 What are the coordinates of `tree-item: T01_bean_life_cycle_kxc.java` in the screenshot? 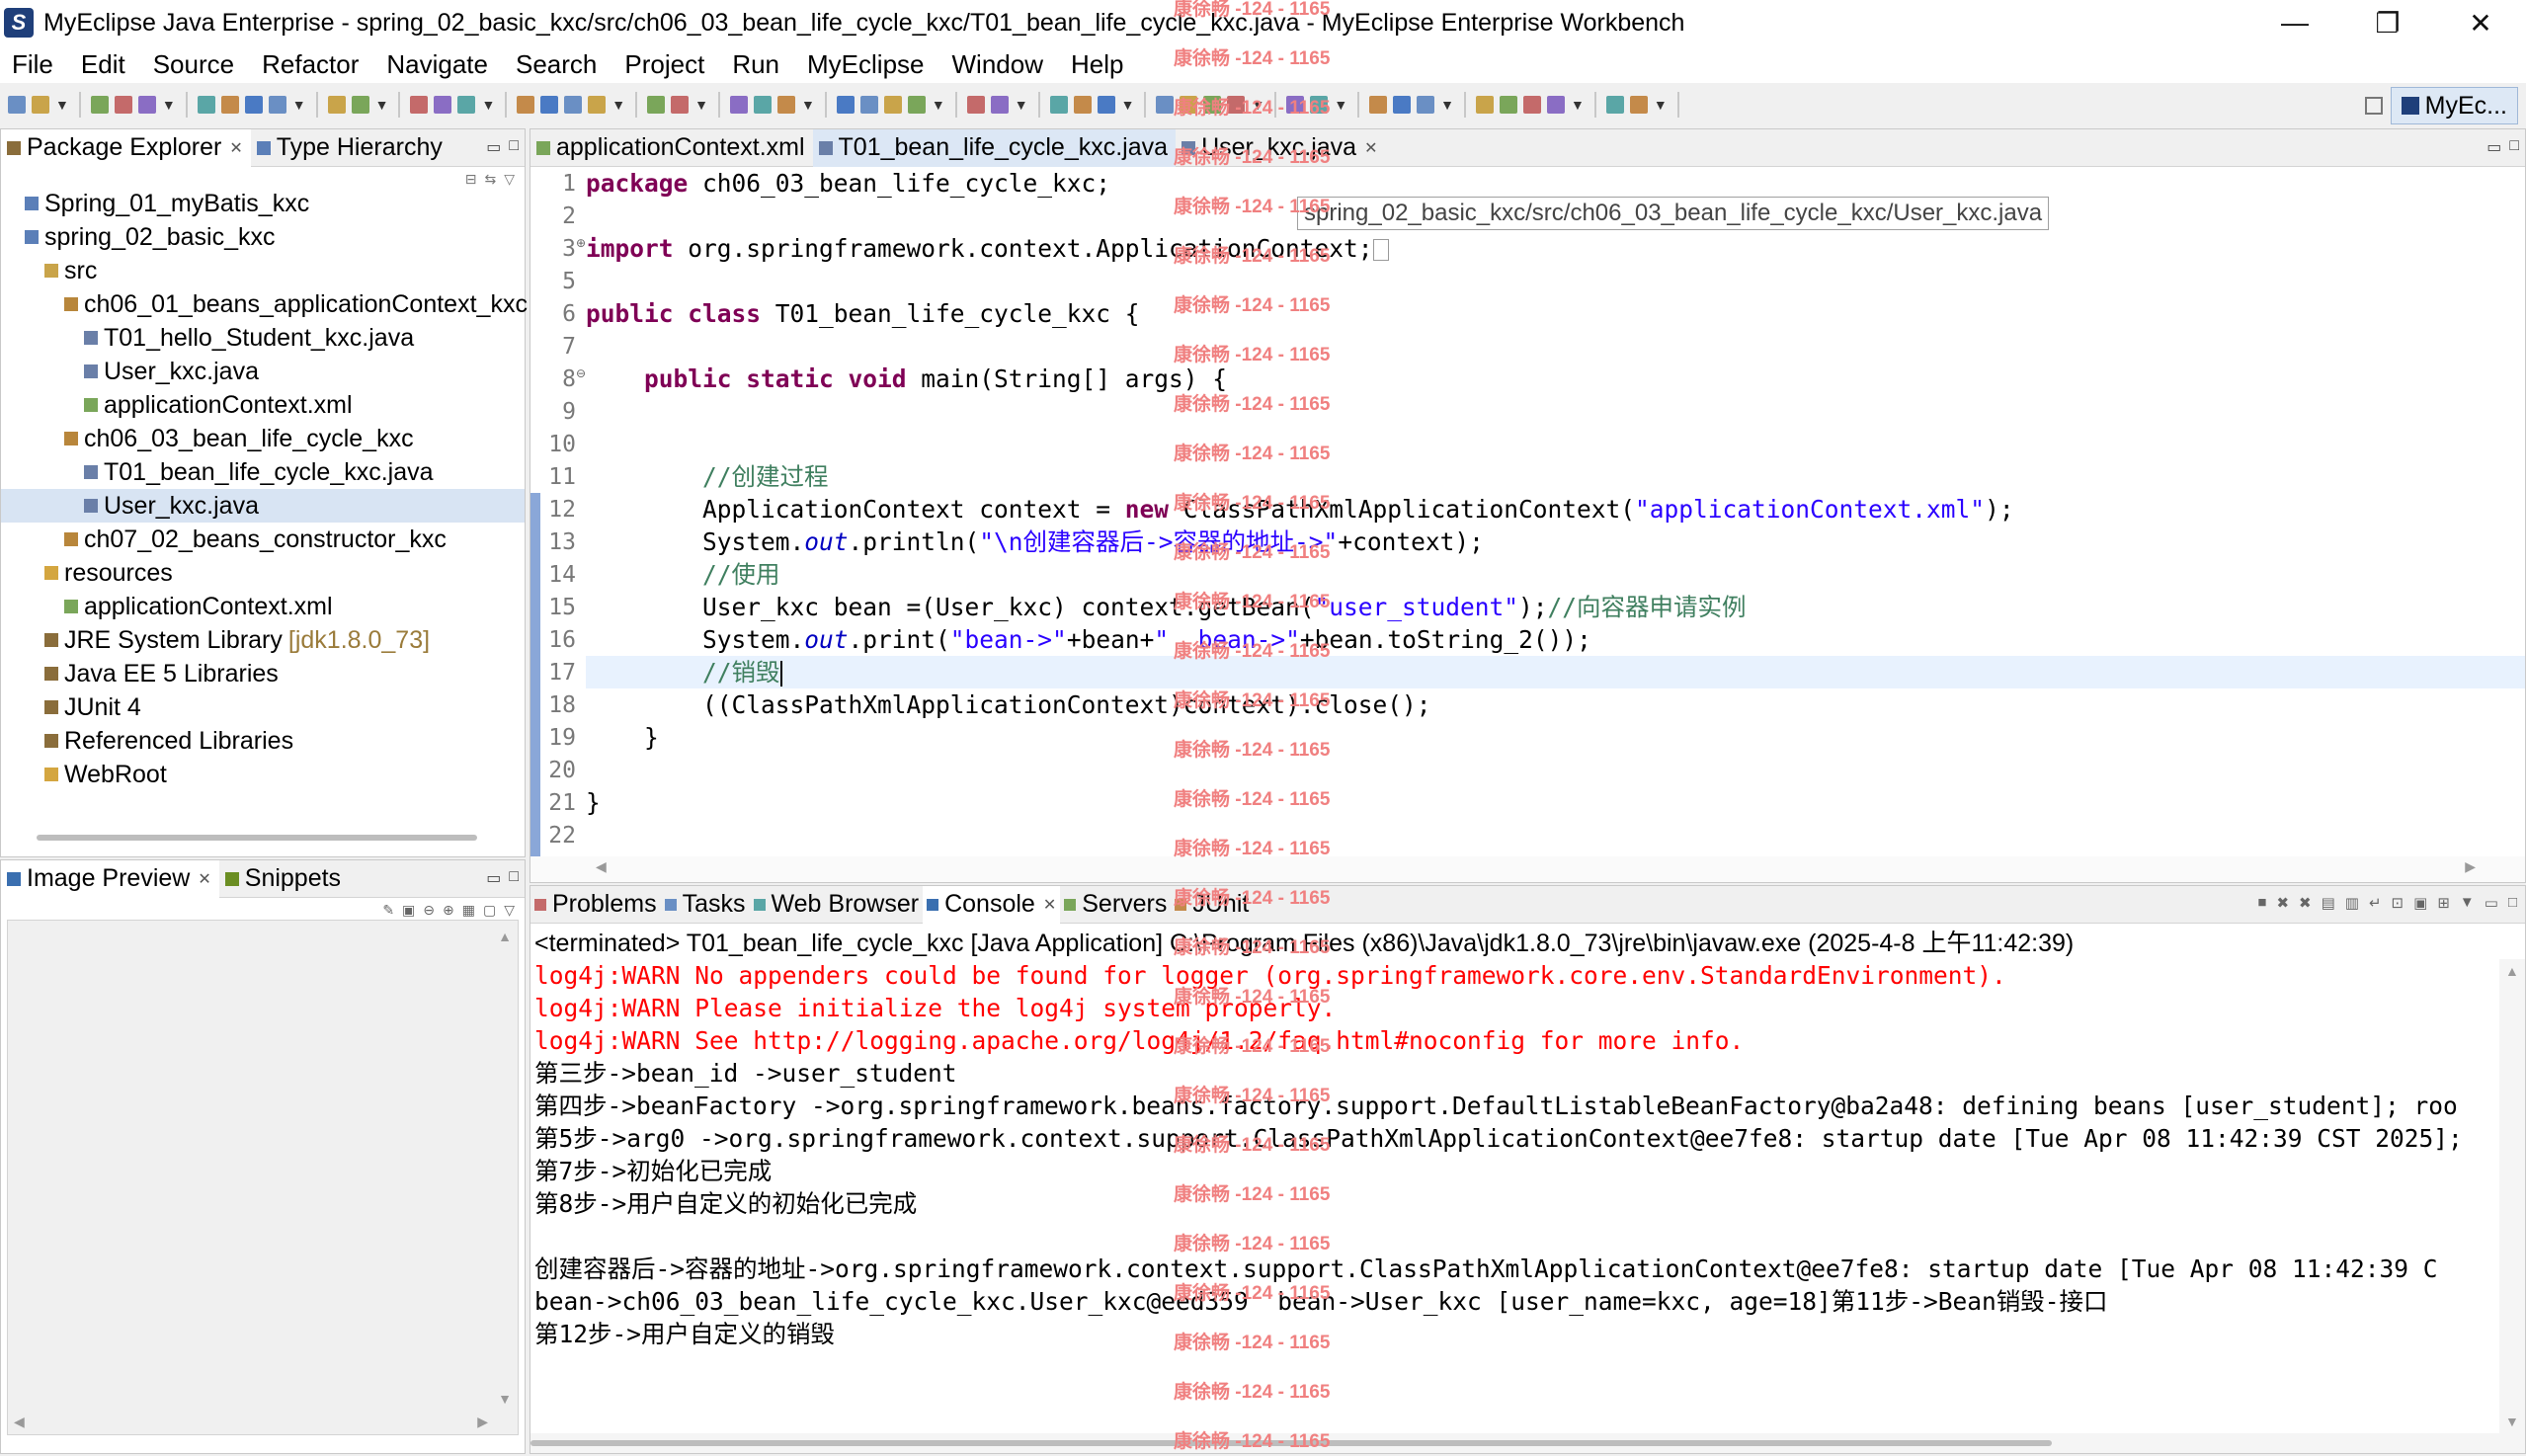 It's located at (263, 472).